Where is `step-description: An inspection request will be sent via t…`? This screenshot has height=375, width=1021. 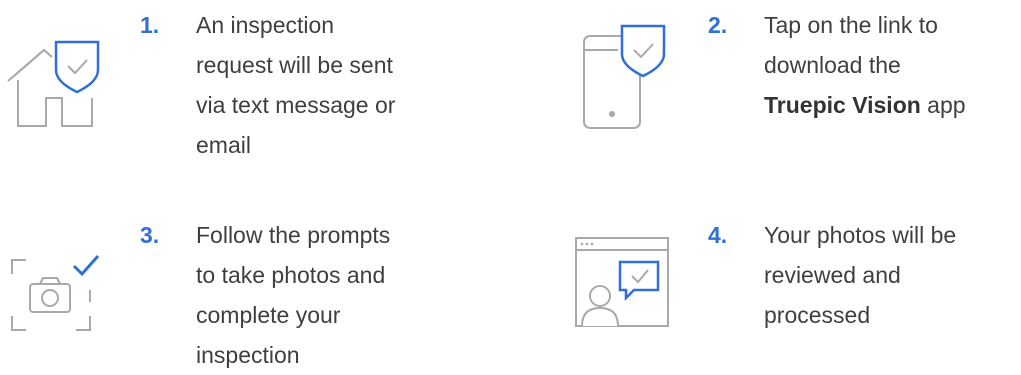
step-description: An inspection request will be sent via t… is located at coordinates (295, 85).